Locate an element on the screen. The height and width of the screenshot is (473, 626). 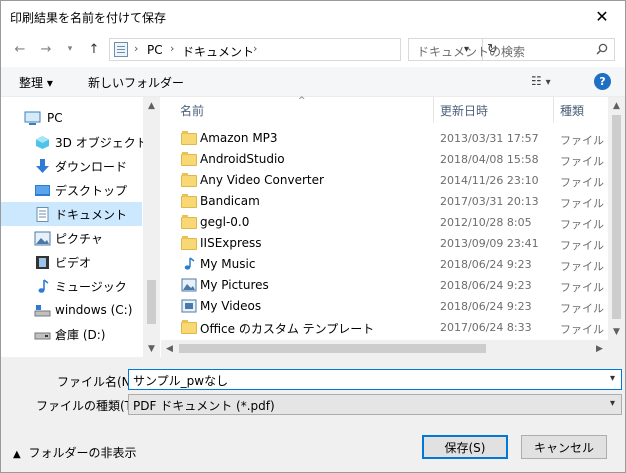
forward-button: → is located at coordinates (46, 49).